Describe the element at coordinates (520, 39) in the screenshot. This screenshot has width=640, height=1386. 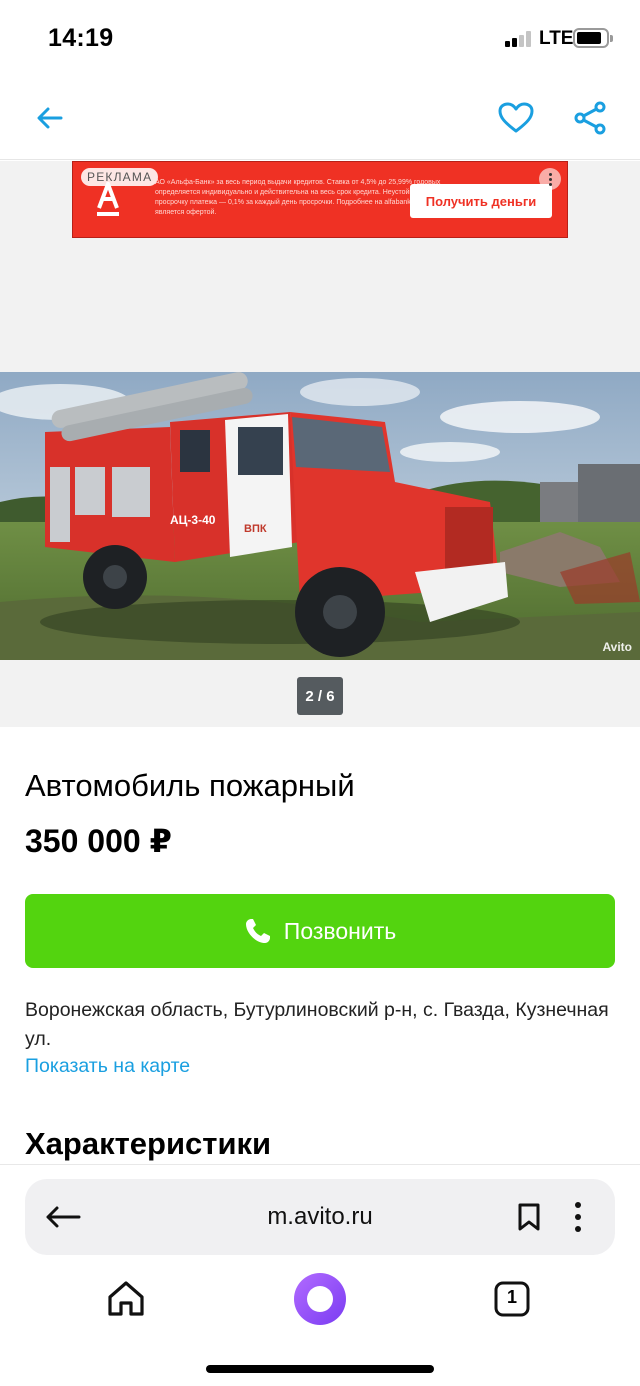
I see `signal-strength-icon` at that location.